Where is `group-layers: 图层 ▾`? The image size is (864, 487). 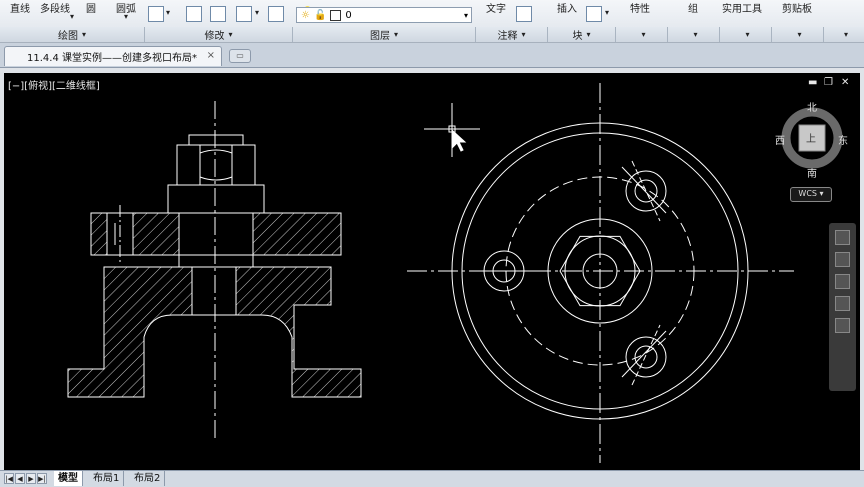 group-layers: 图层 ▾ is located at coordinates (384, 34).